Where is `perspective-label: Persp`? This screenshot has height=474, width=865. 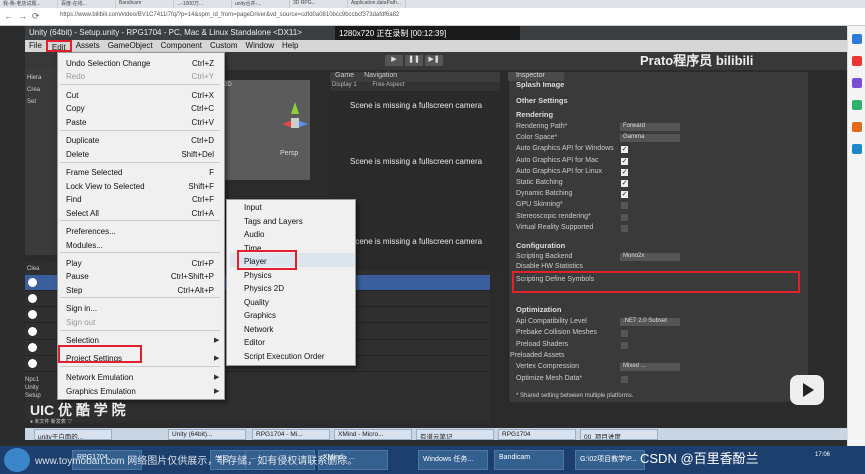 perspective-label: Persp is located at coordinates (289, 153).